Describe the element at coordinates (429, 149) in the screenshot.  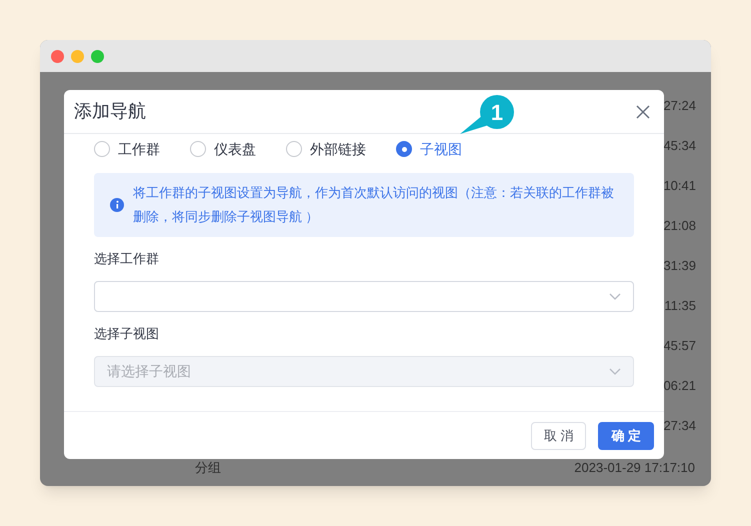
I see `radio-option: 子视图` at that location.